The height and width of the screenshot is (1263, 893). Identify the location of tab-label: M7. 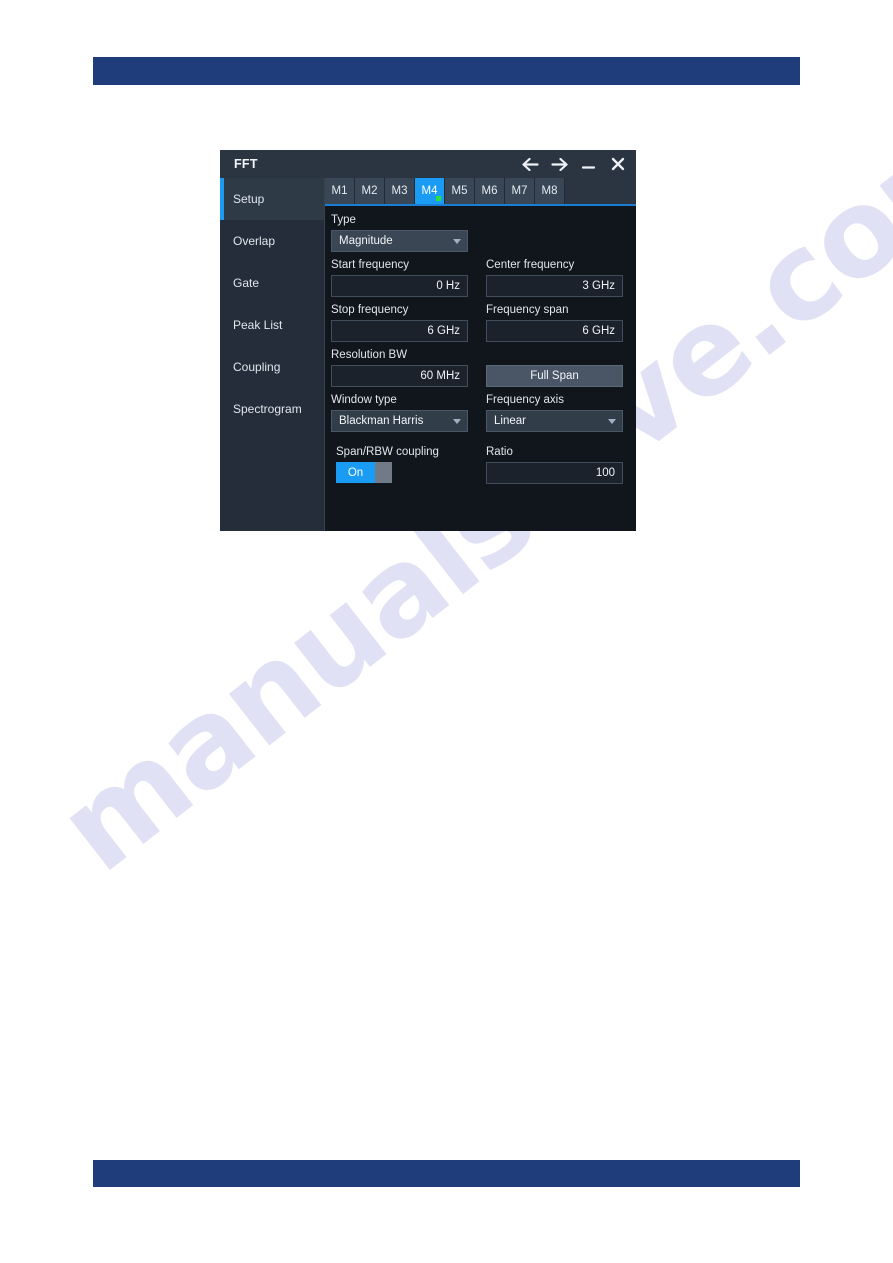
(519, 191).